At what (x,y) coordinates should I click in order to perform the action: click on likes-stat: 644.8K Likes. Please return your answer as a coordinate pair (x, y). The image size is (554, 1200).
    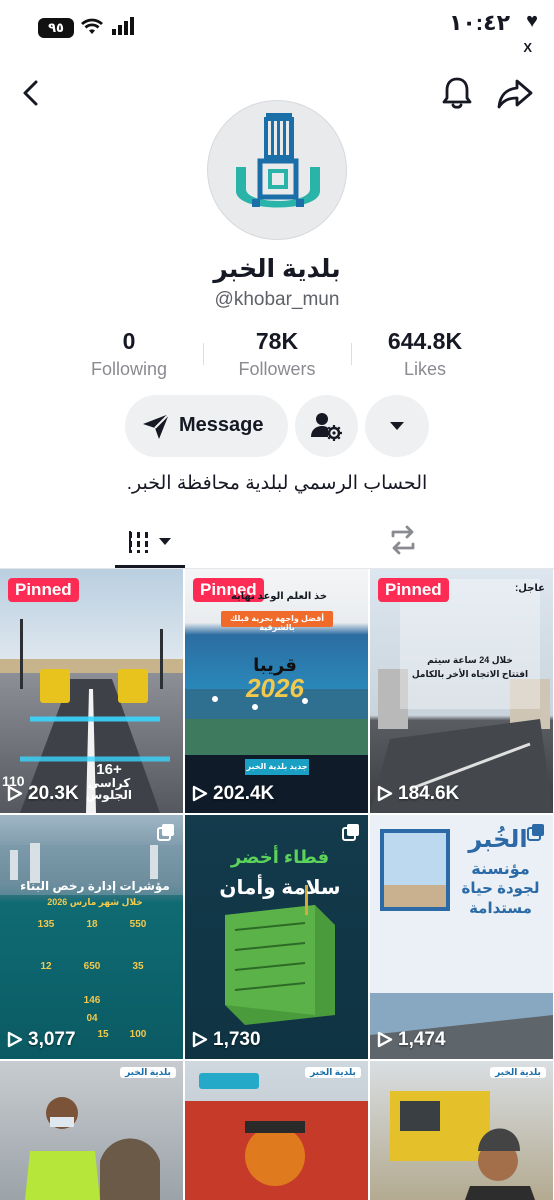
    Looking at the image, I should click on (425, 354).